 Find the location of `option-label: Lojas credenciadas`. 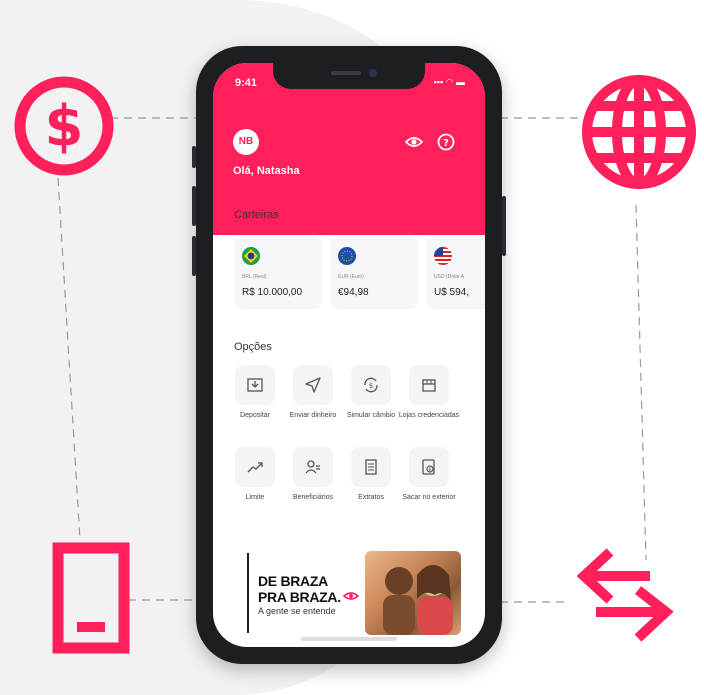

option-label: Lojas credenciadas is located at coordinates (429, 415).